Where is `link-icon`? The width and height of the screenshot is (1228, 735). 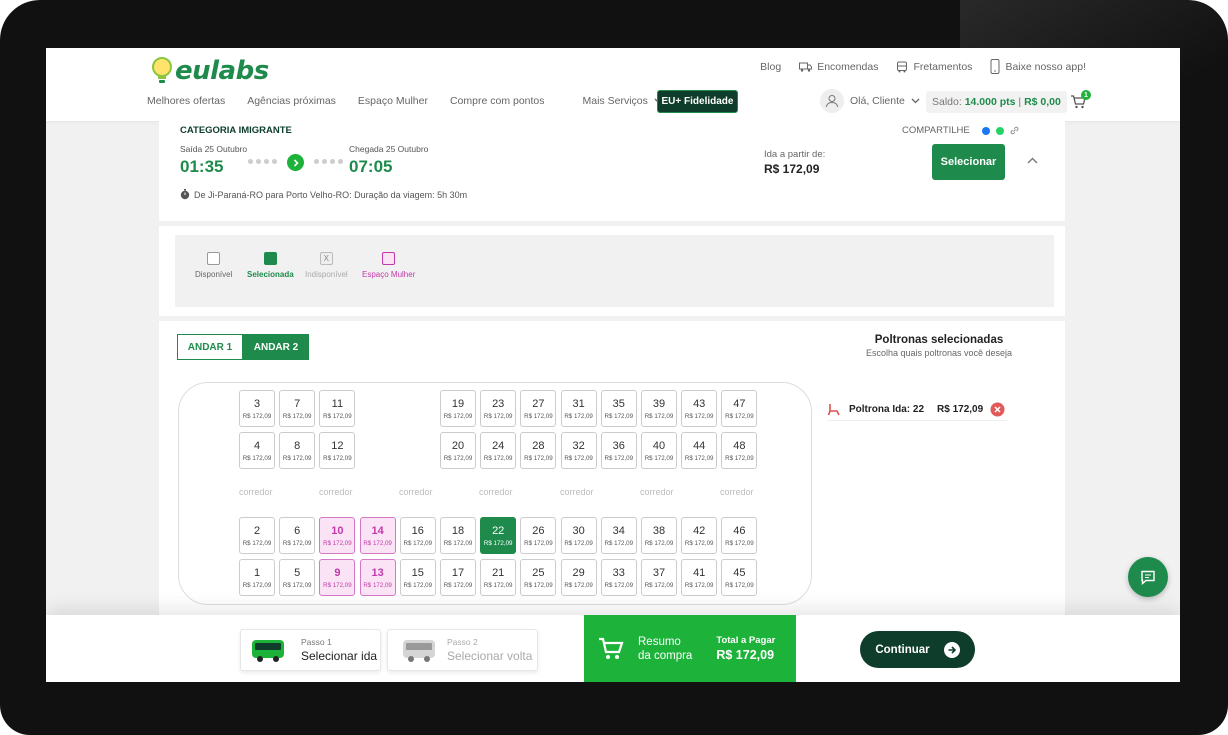 link-icon is located at coordinates (1014, 130).